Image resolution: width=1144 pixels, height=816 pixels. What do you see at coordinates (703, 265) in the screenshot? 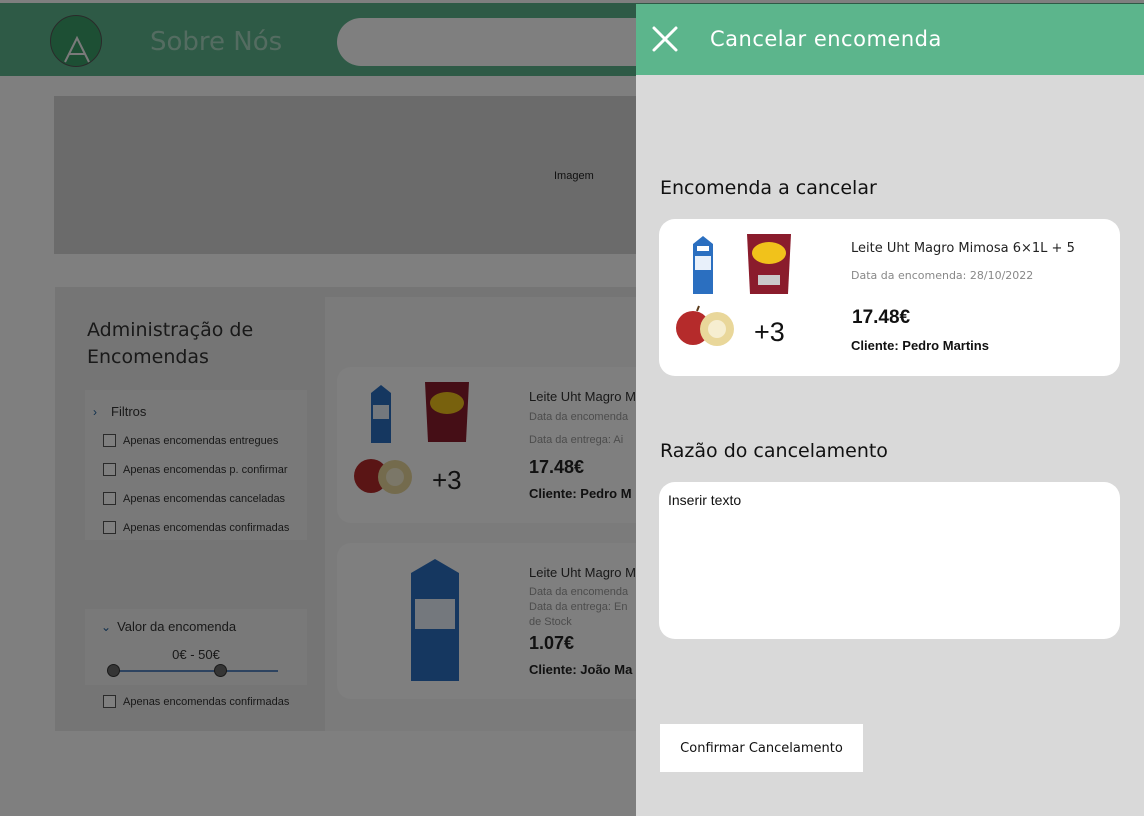
I see `milk-carton-icon` at bounding box center [703, 265].